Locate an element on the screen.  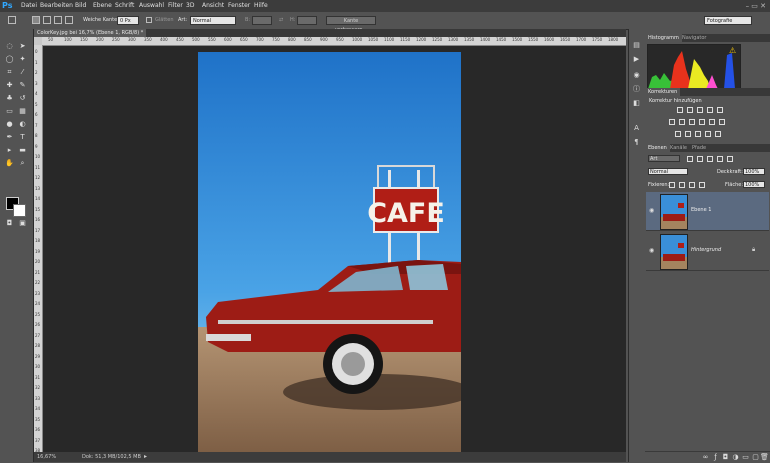
gradient-tool-icon: ▦ is located at coordinates (22, 111).